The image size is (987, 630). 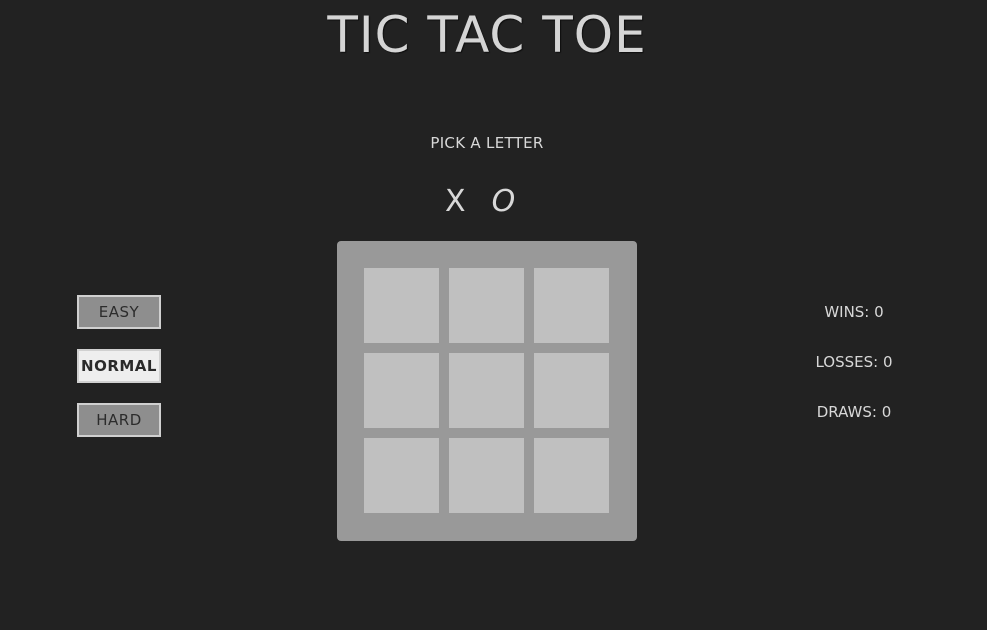 What do you see at coordinates (480, 202) in the screenshot?
I see `letter-picker: X O` at bounding box center [480, 202].